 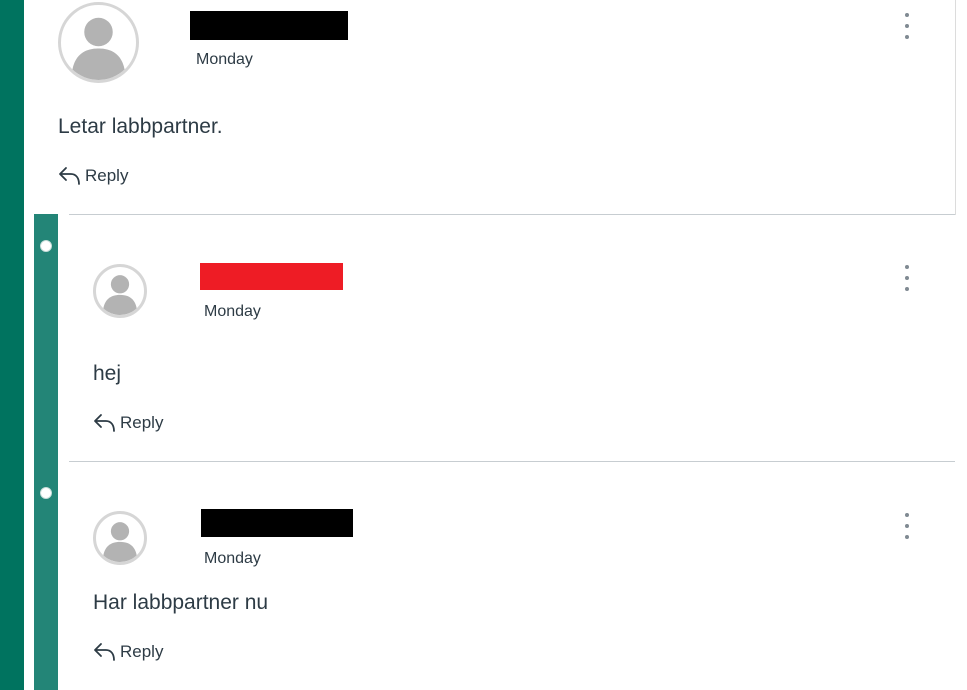 I want to click on reply-thread-bar, so click(x=46, y=452).